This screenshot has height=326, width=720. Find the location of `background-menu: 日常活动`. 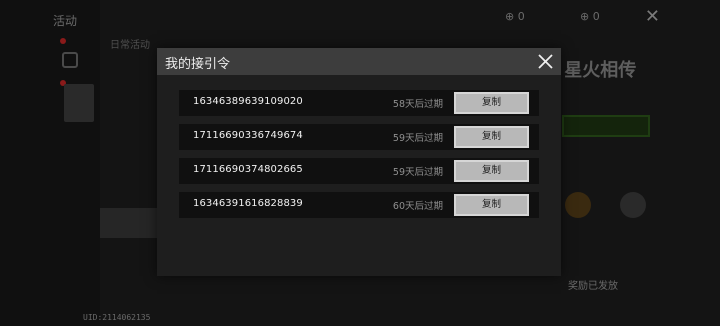

background-menu: 日常活动 is located at coordinates (131, 148).